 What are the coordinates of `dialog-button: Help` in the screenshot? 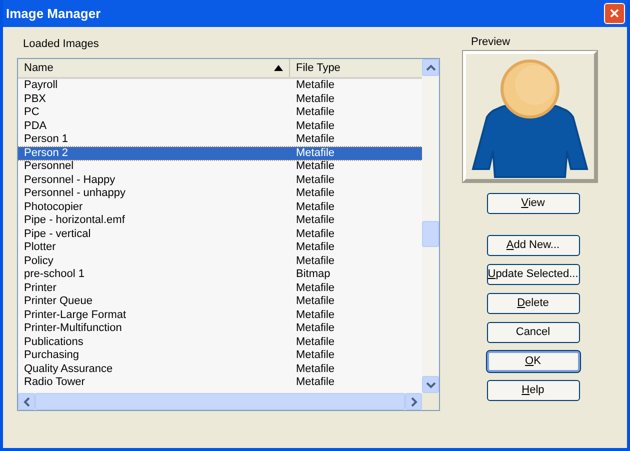 It's located at (533, 390).